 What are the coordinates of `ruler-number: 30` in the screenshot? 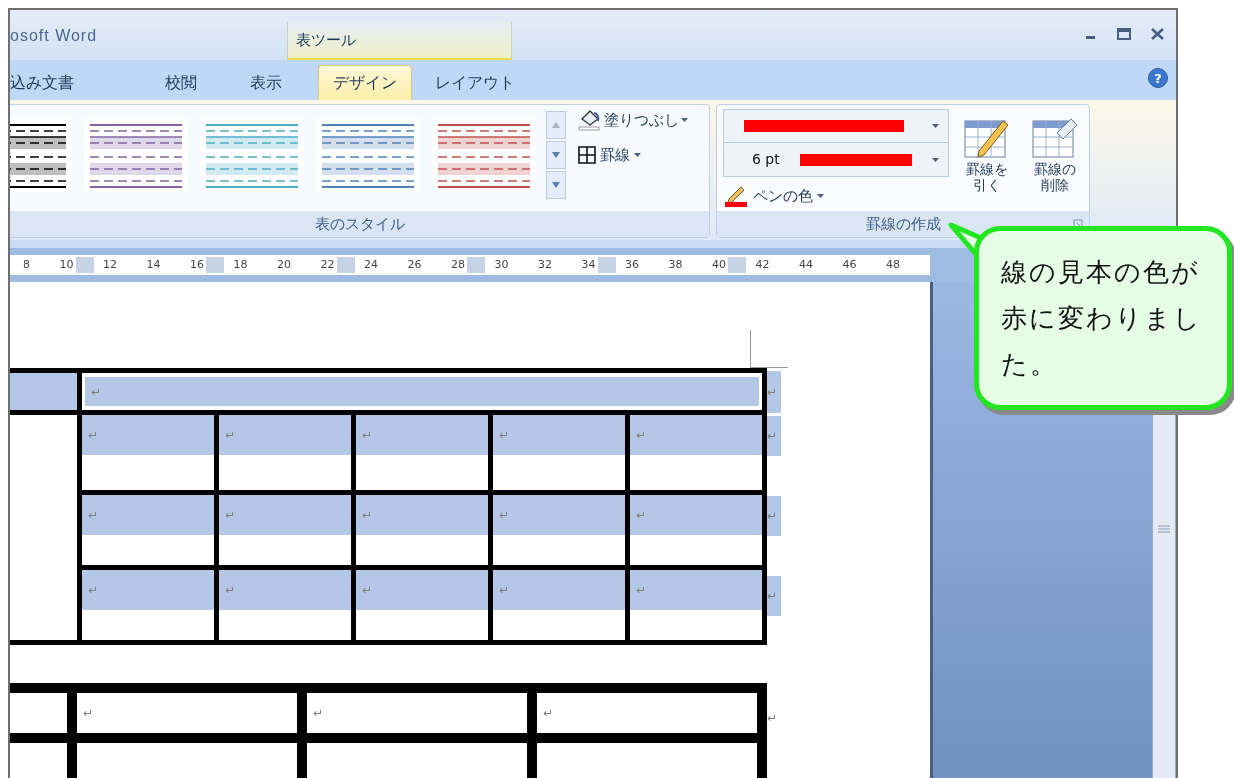 It's located at (501, 264).